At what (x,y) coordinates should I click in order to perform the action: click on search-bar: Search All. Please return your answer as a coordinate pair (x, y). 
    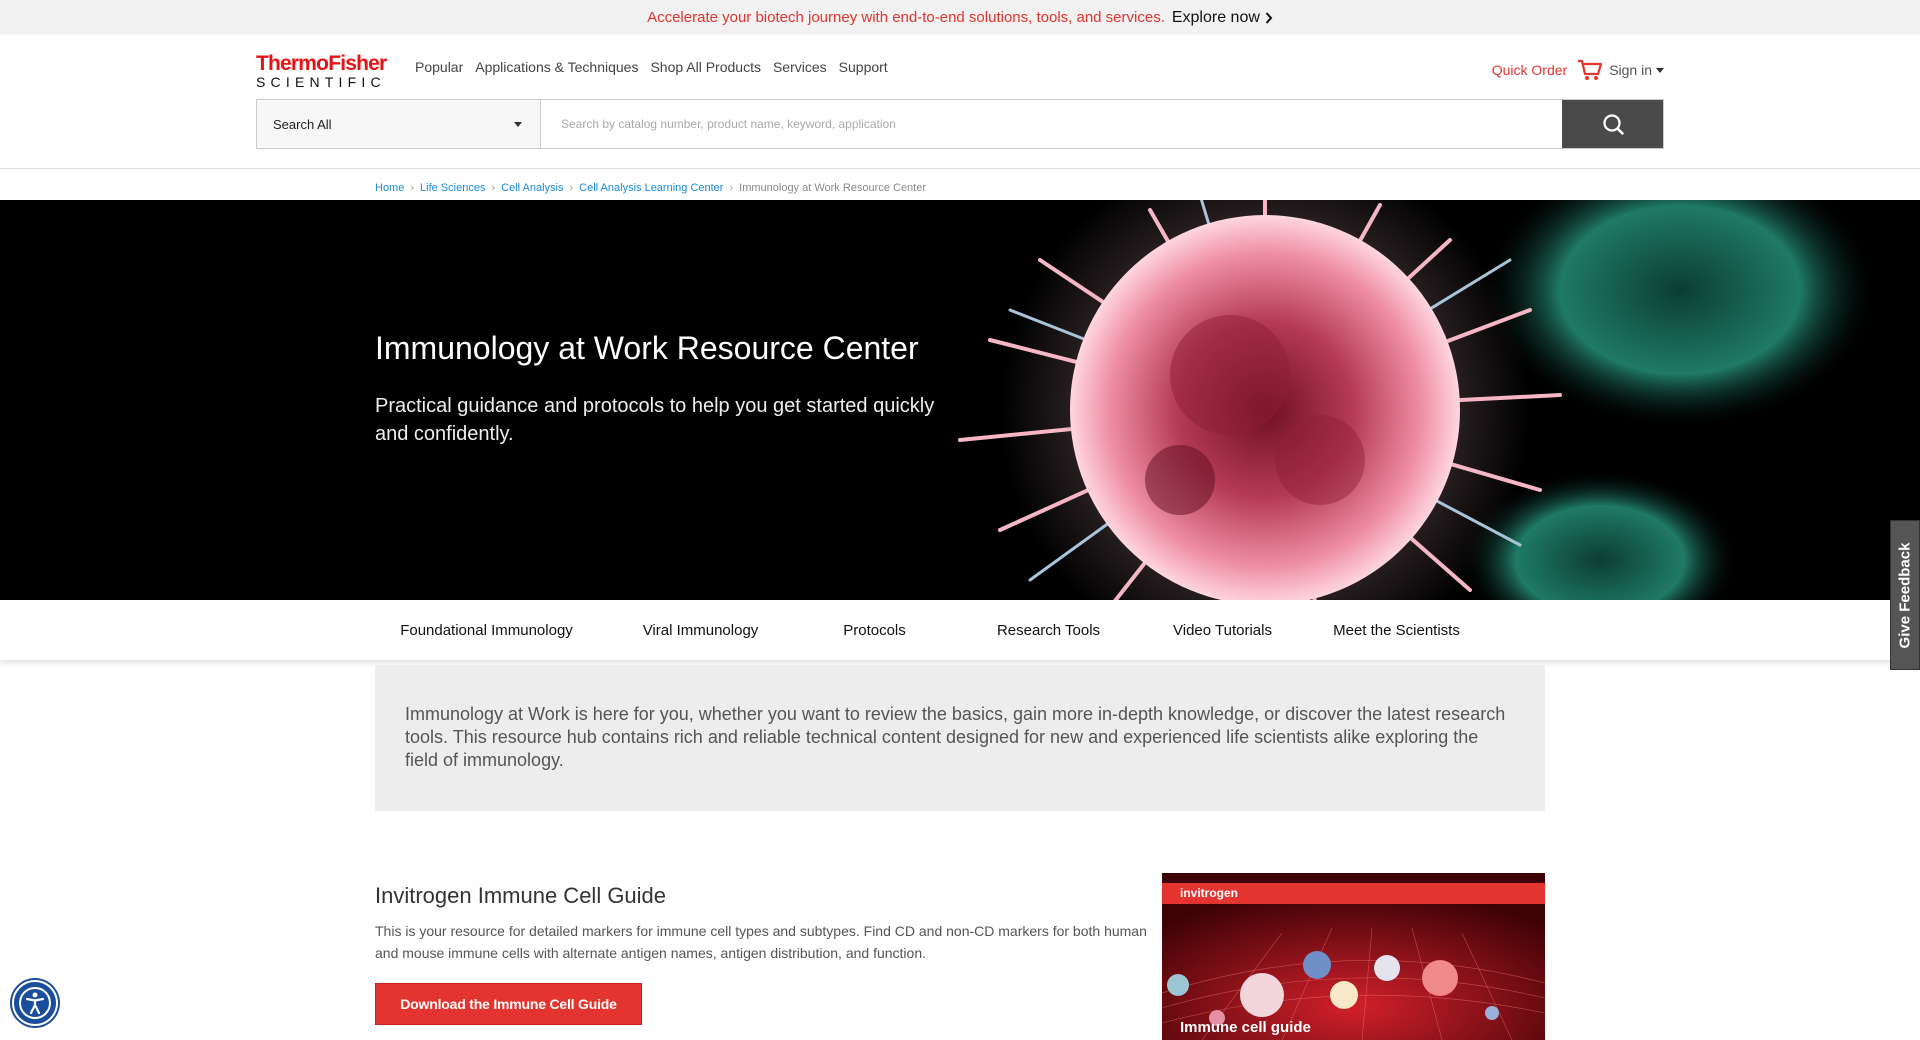
    Looking at the image, I should click on (960, 124).